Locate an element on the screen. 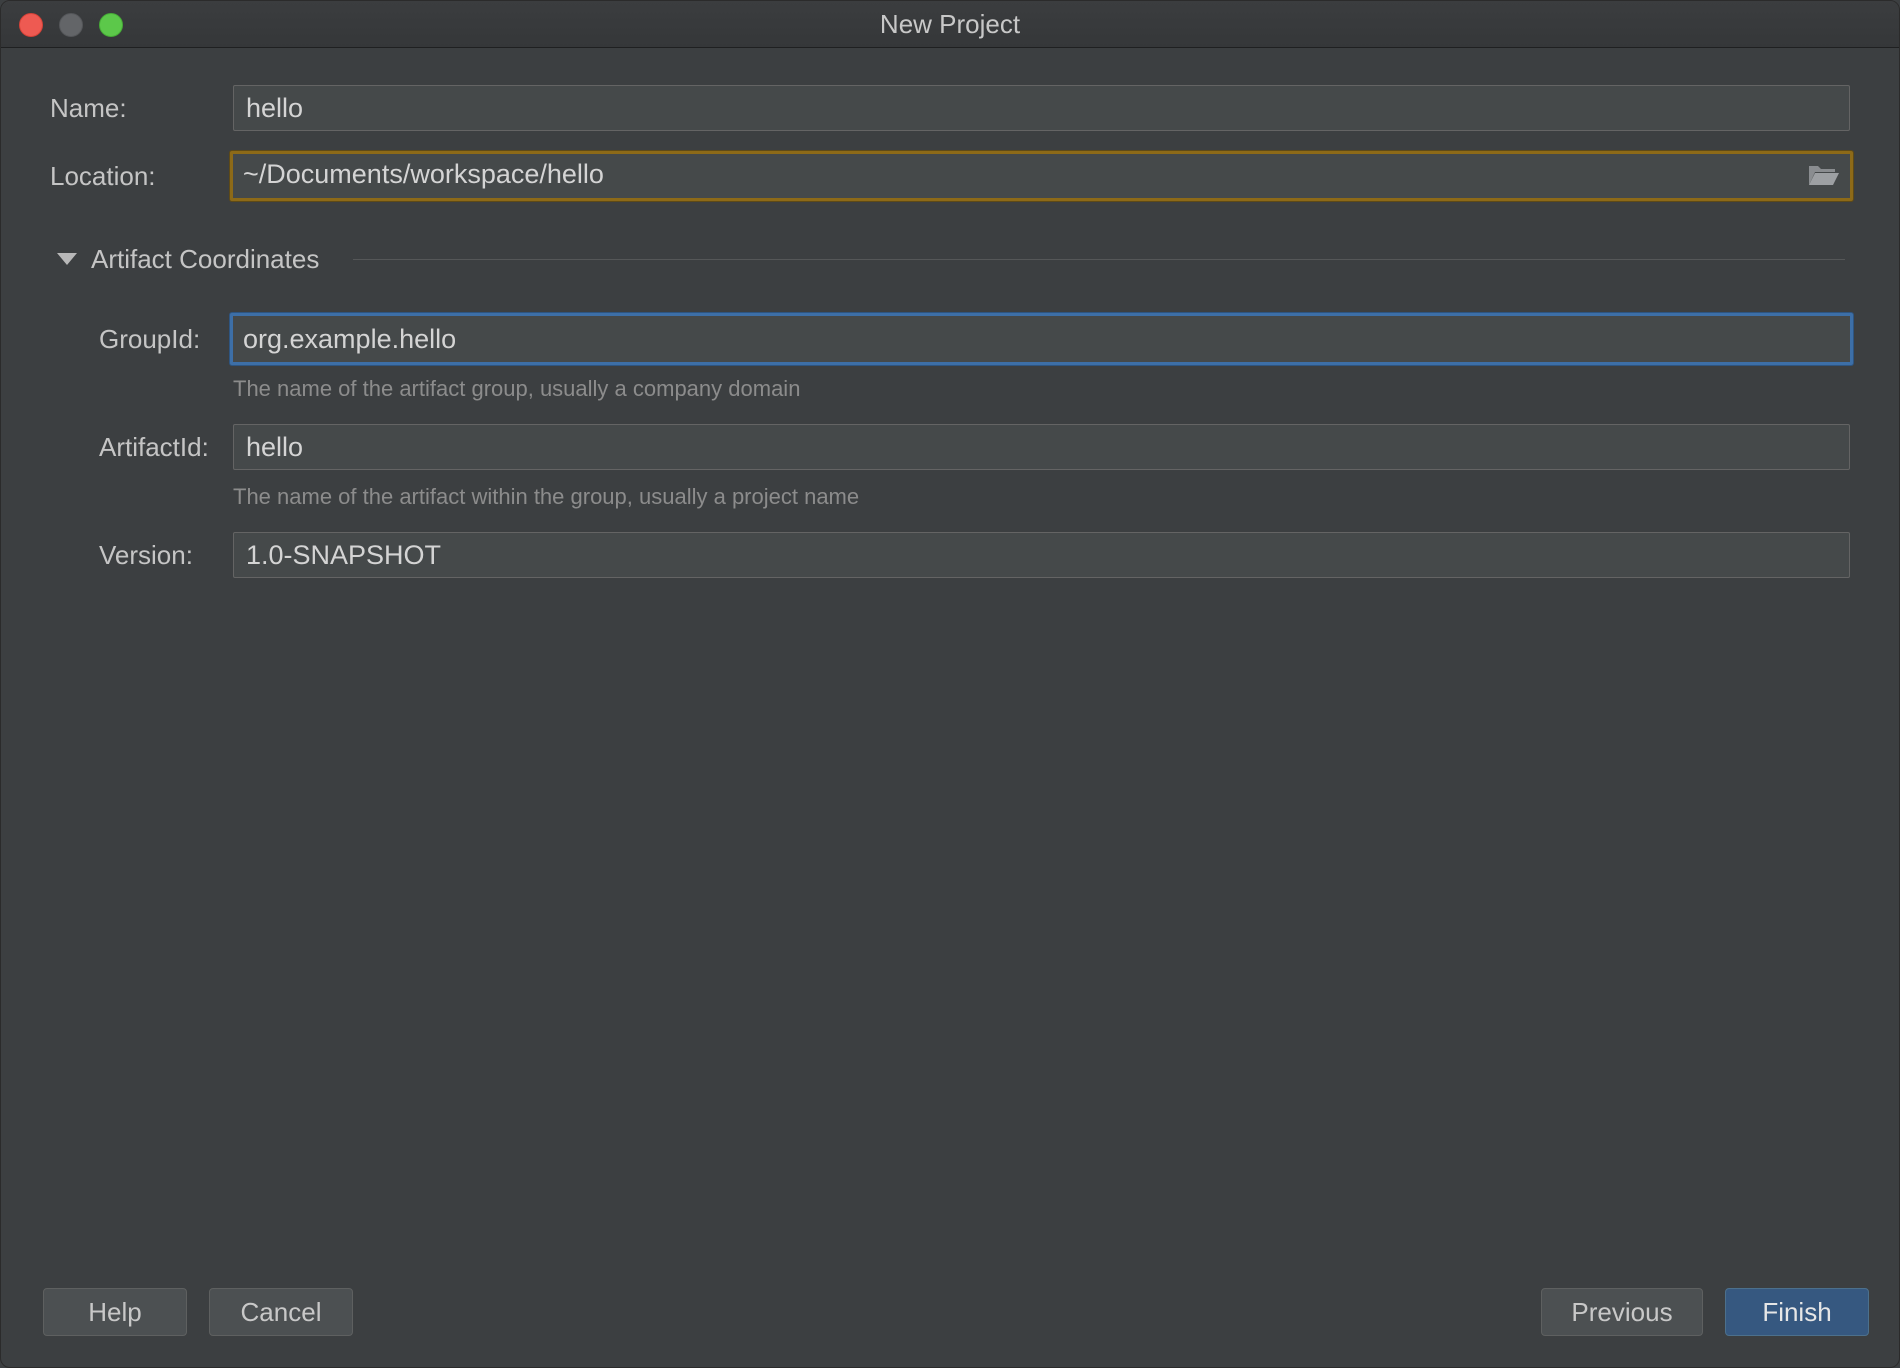 This screenshot has width=1900, height=1368. finish-button: Finish is located at coordinates (1797, 1312).